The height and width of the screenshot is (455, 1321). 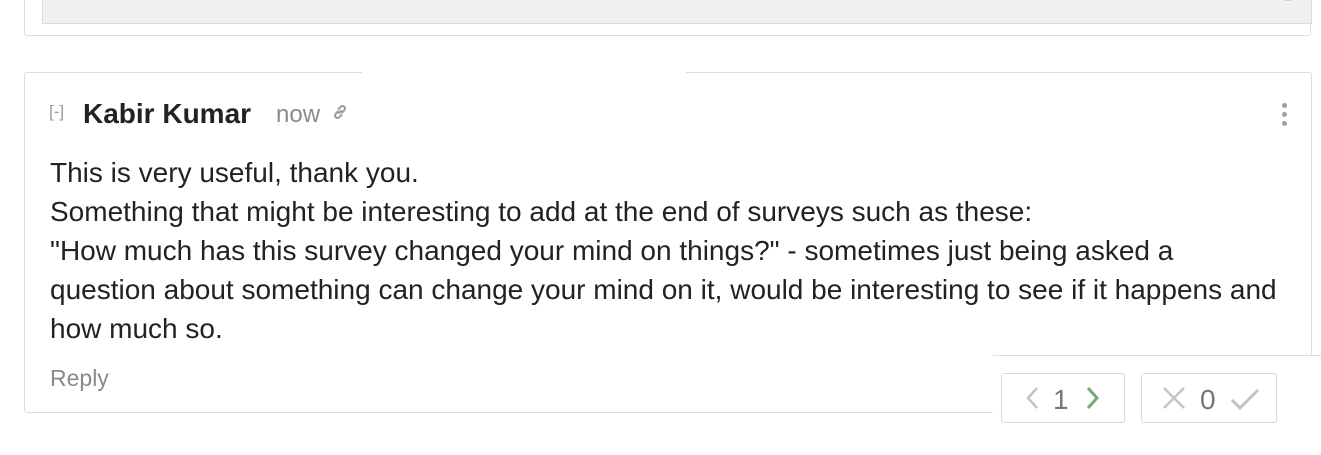 I want to click on card-top-gap, so click(x=524, y=73).